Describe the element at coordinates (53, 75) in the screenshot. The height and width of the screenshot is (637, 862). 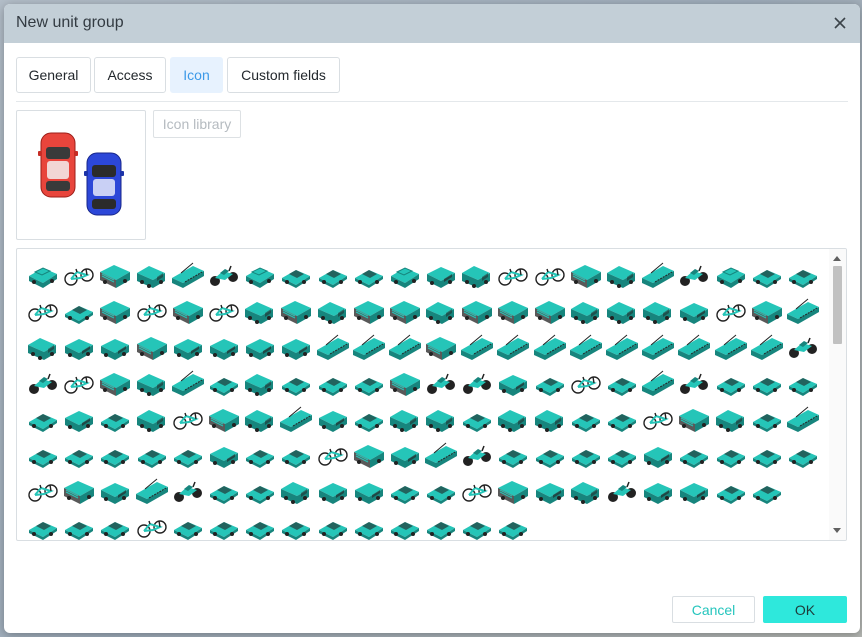
I see `tab-general: General` at that location.